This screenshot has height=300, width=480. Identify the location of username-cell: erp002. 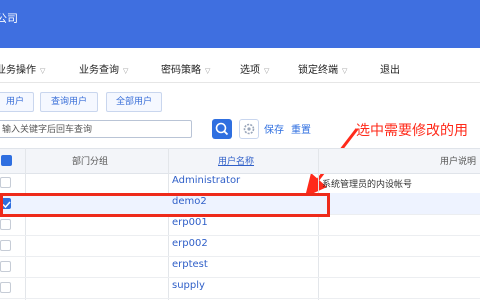
(190, 243).